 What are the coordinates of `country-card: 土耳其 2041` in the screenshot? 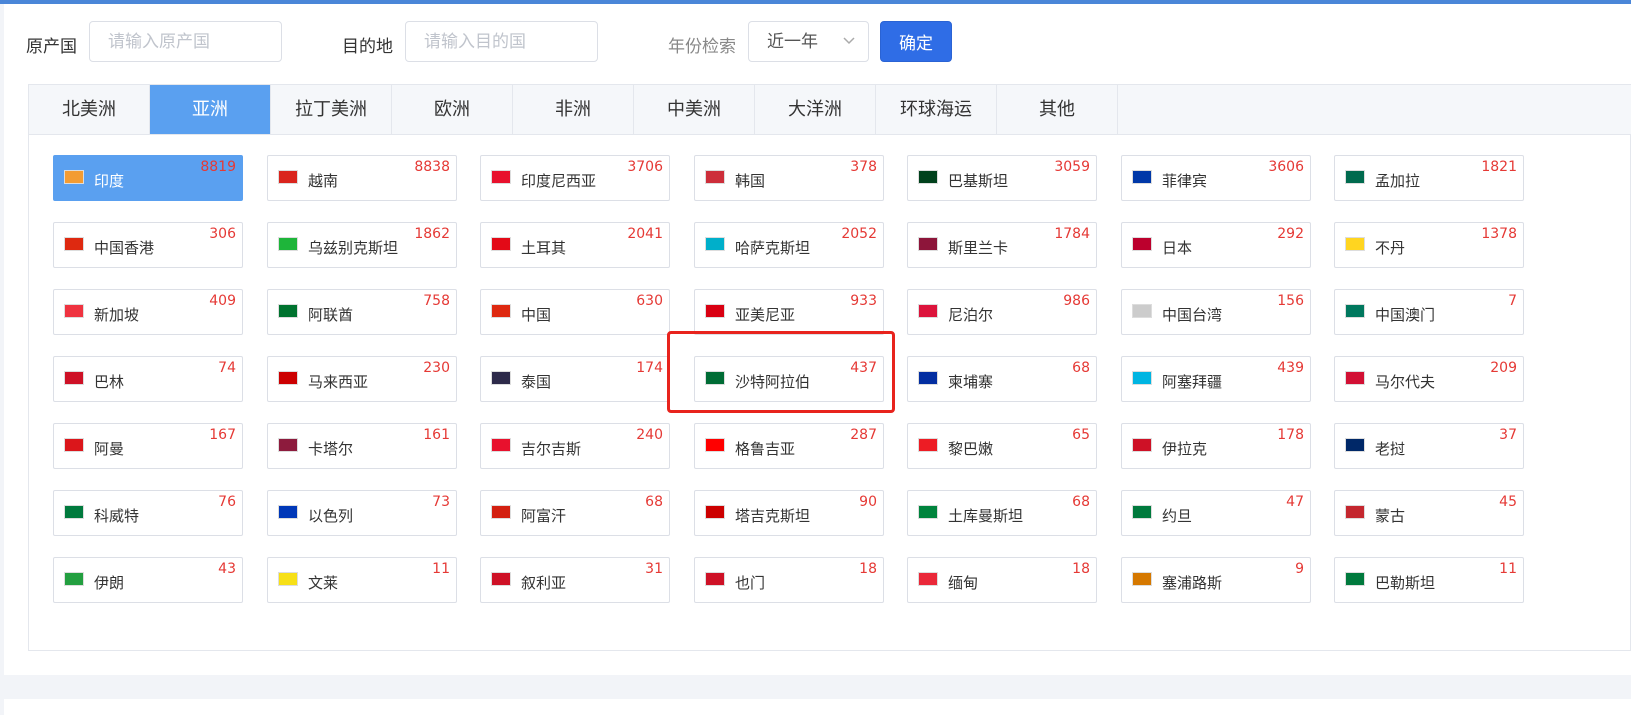 It's located at (575, 245).